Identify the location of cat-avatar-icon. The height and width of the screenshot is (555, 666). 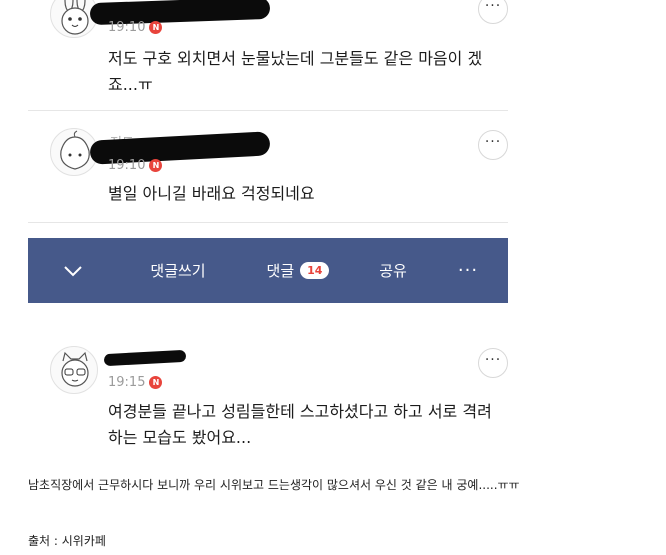
(75, 369).